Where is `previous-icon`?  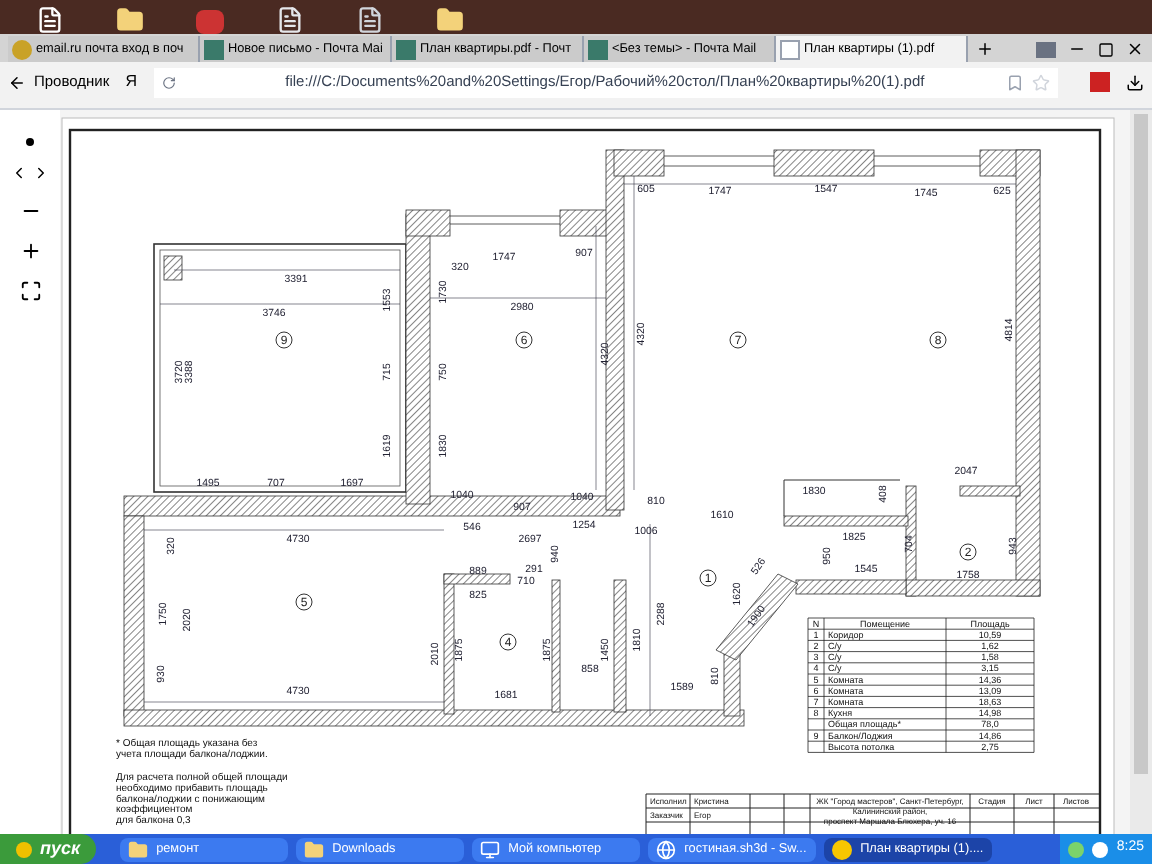 previous-icon is located at coordinates (19, 173).